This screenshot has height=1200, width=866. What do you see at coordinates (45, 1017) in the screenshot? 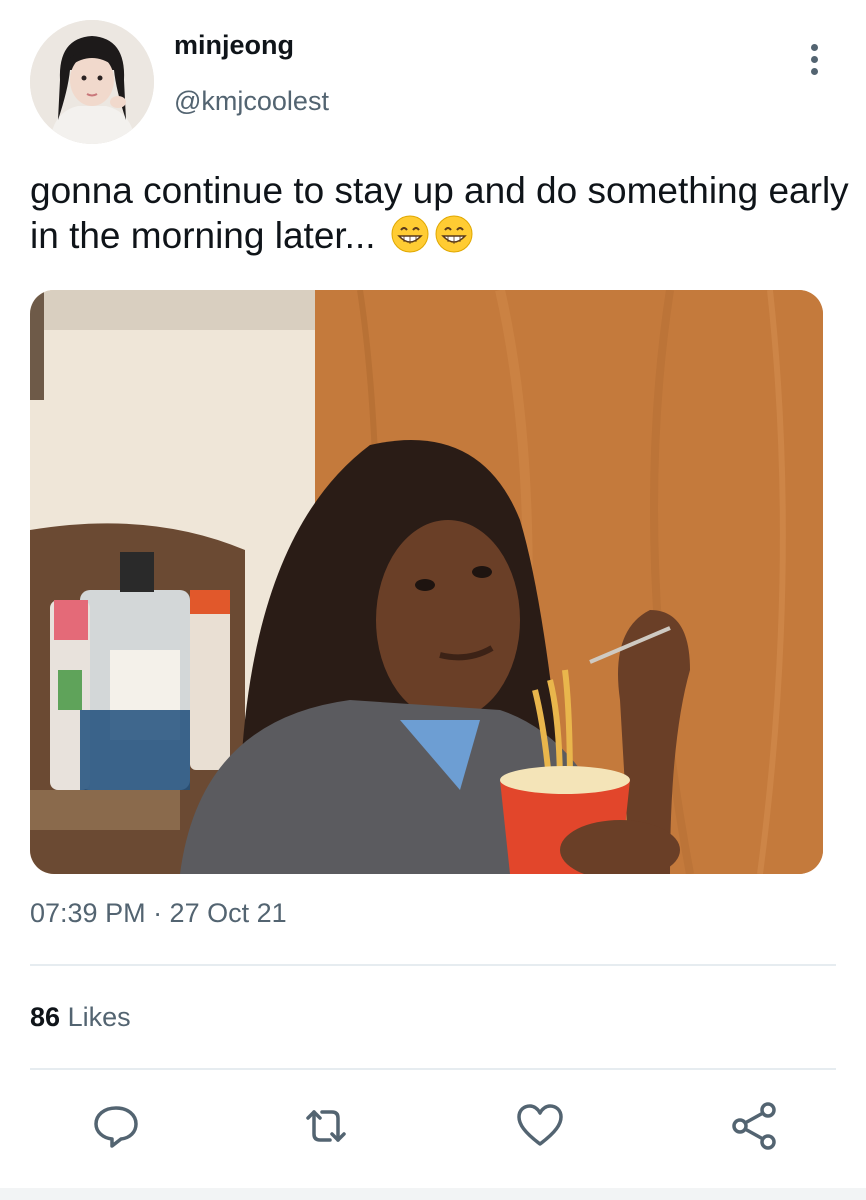
I see `likes-number: 86` at bounding box center [45, 1017].